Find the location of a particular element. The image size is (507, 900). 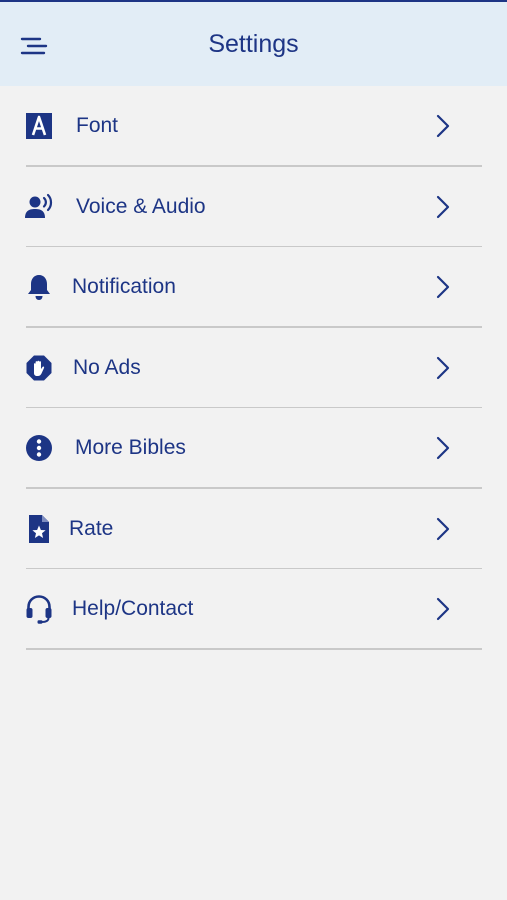

settings-item-help-contact: Help/Contact is located at coordinates (253, 609).